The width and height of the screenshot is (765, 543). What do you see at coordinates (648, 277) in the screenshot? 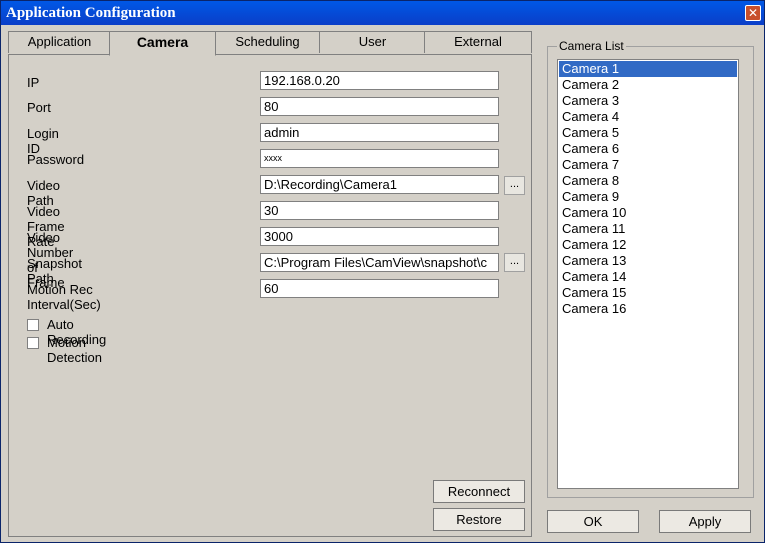
I see `camera-list-item: Camera 14` at bounding box center [648, 277].